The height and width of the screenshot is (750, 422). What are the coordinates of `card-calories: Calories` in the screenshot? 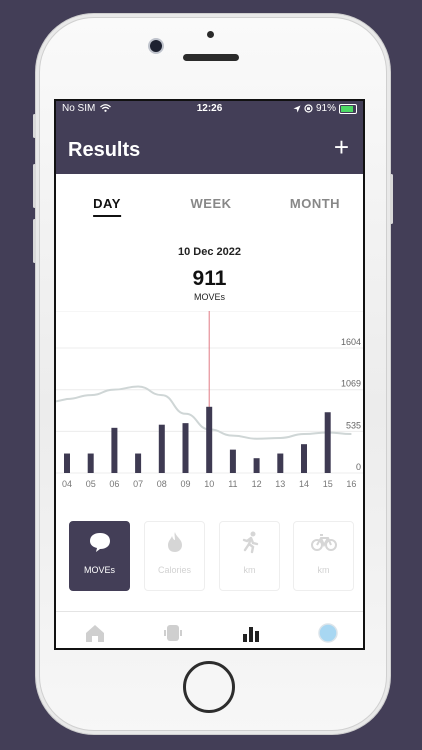 It's located at (174, 556).